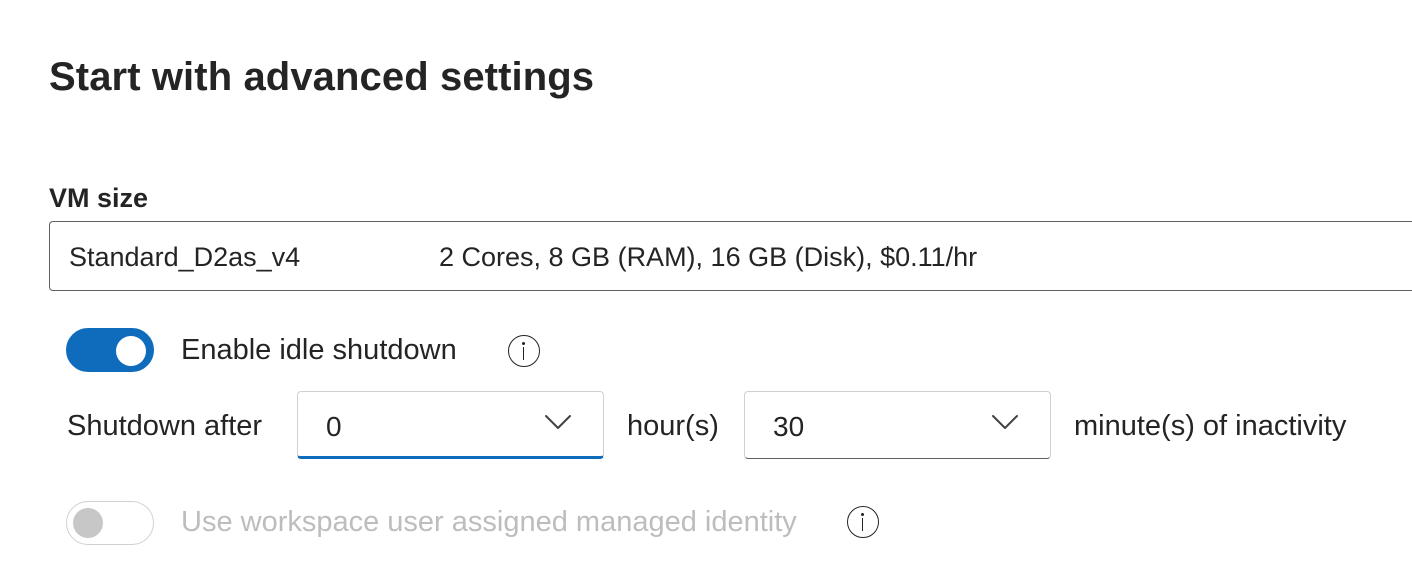 This screenshot has height=578, width=1412. What do you see at coordinates (450, 425) in the screenshot?
I see `shutdown-hours-dropdown: 0` at bounding box center [450, 425].